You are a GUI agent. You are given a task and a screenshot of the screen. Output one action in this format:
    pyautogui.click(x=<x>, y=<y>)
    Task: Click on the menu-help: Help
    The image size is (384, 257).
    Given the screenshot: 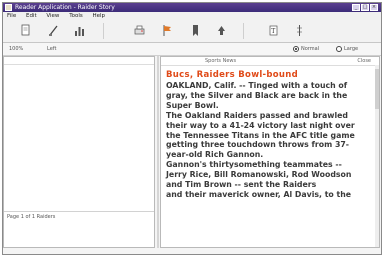 What is the action you would take?
    pyautogui.click(x=99, y=16)
    